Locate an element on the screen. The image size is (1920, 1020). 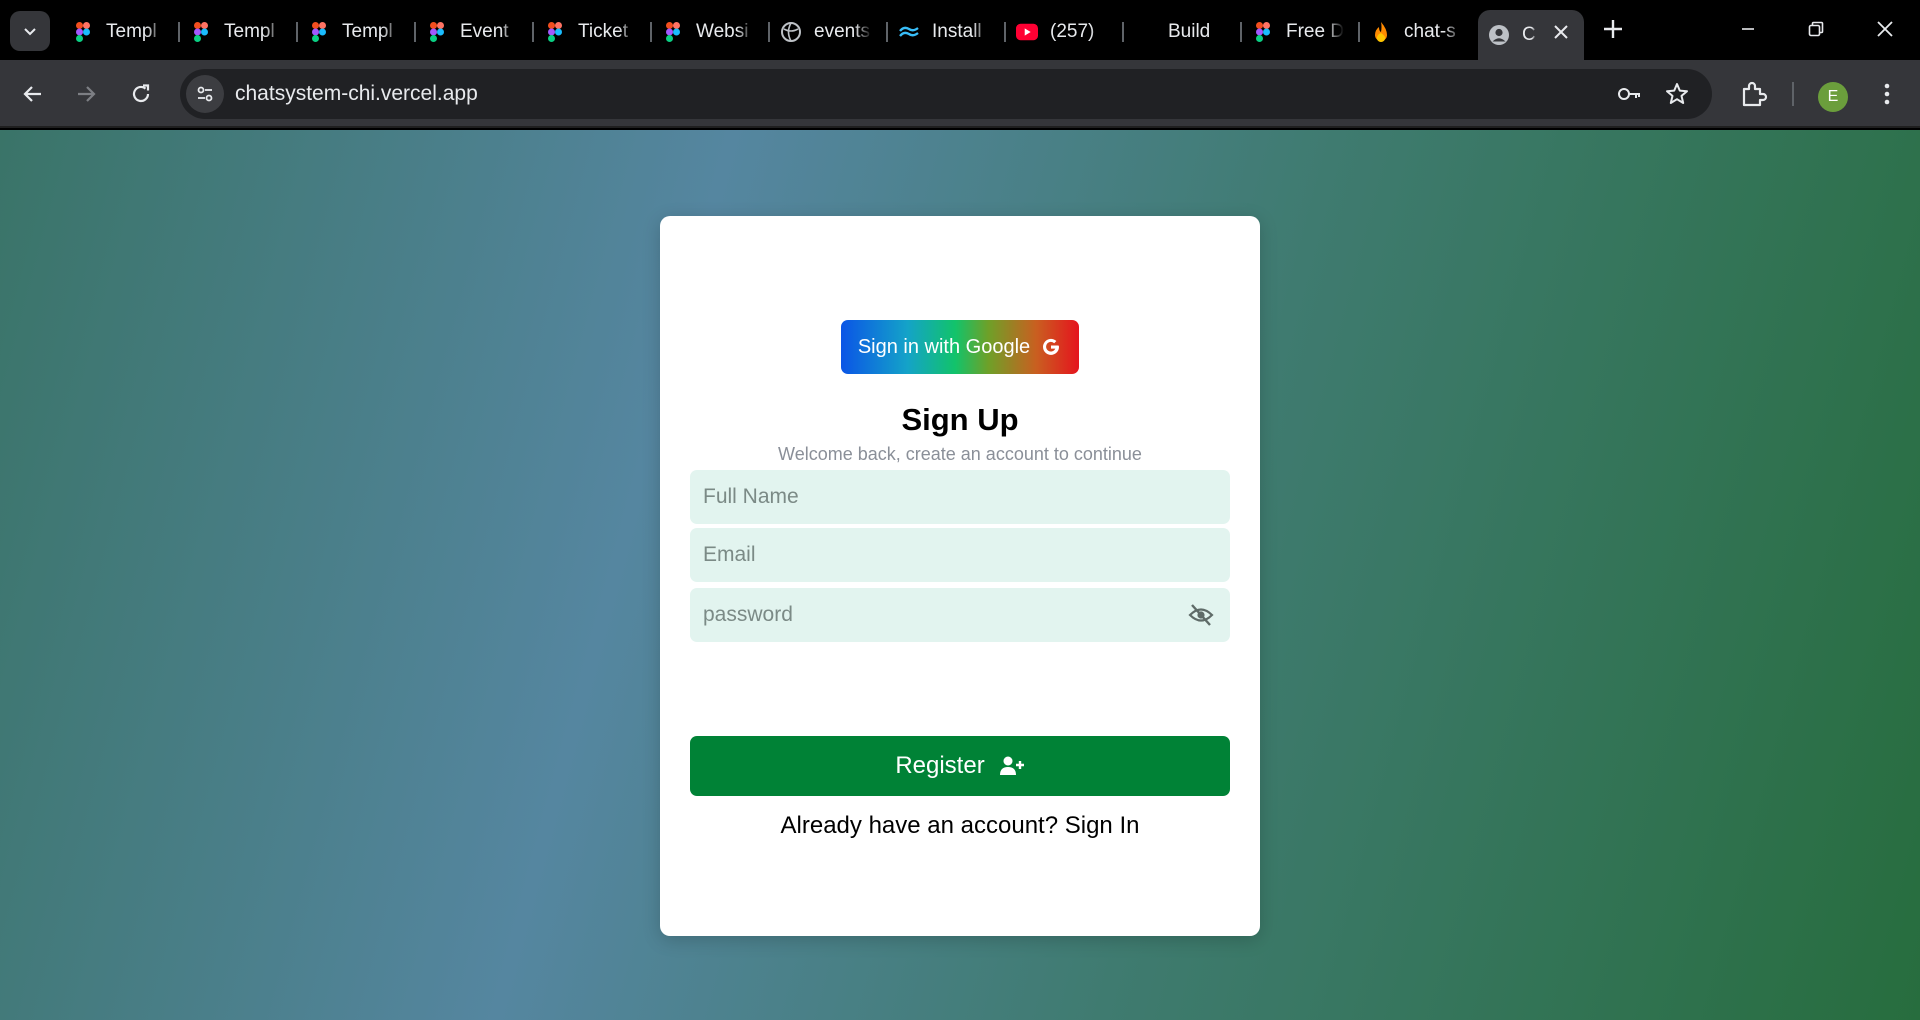
toolbar-divider is located at coordinates (1793, 94).